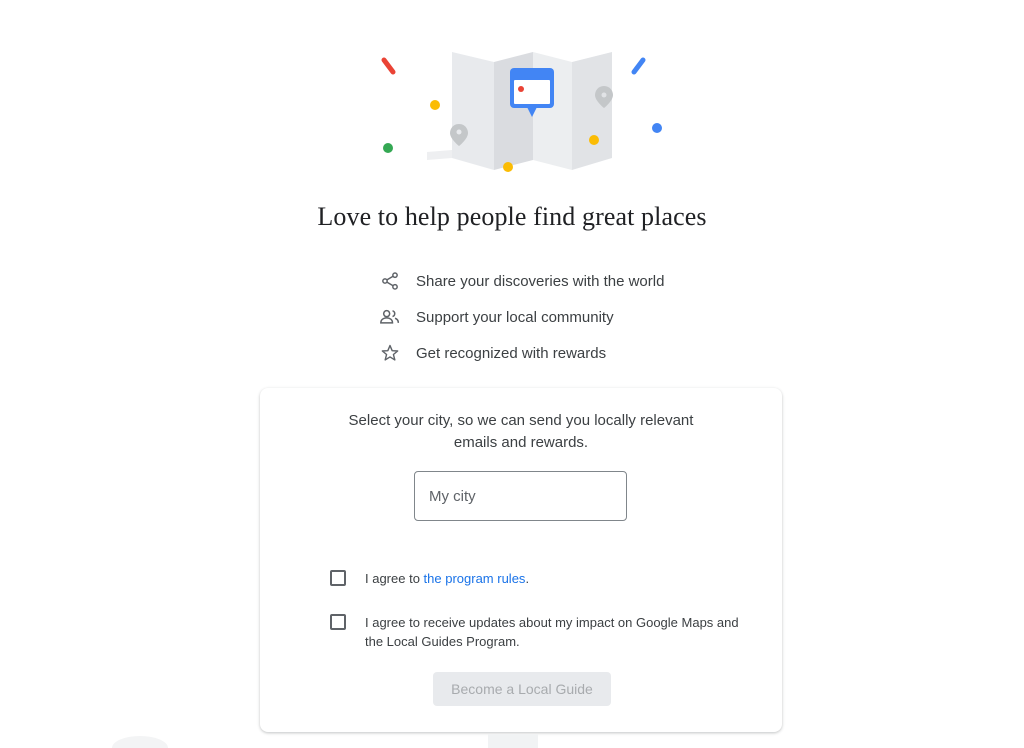  I want to click on rules-label-prefix: I agree to, so click(394, 578).